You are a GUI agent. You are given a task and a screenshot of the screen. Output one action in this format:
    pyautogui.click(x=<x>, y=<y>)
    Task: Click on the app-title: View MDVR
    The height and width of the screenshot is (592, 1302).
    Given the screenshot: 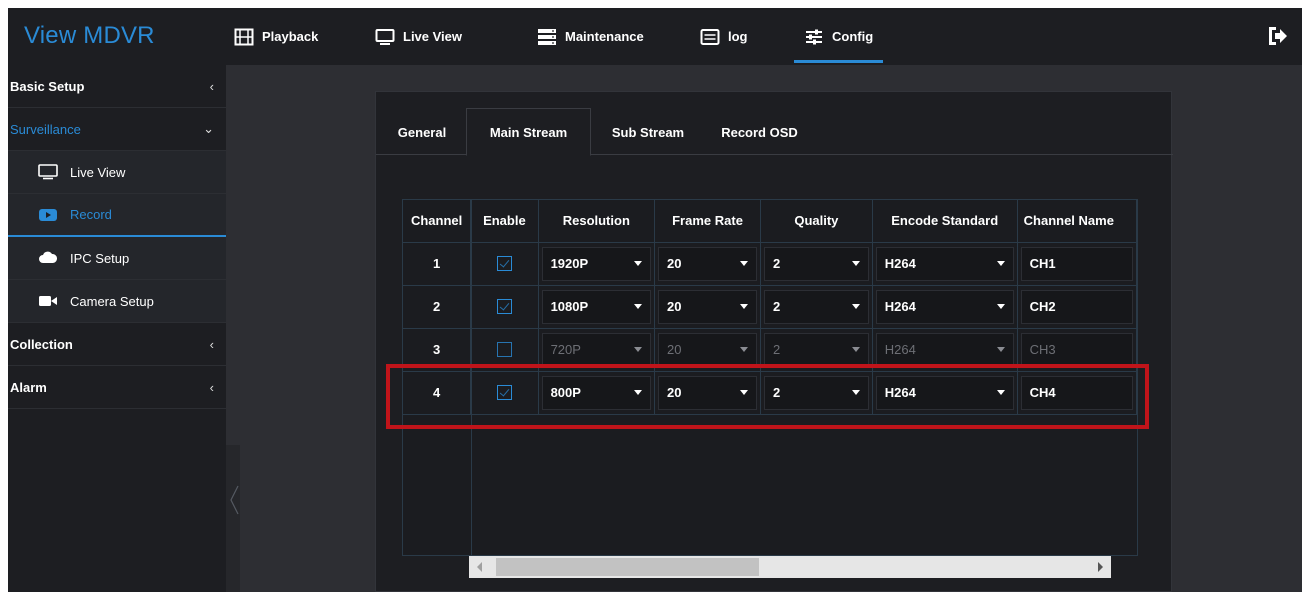 What is the action you would take?
    pyautogui.click(x=89, y=35)
    